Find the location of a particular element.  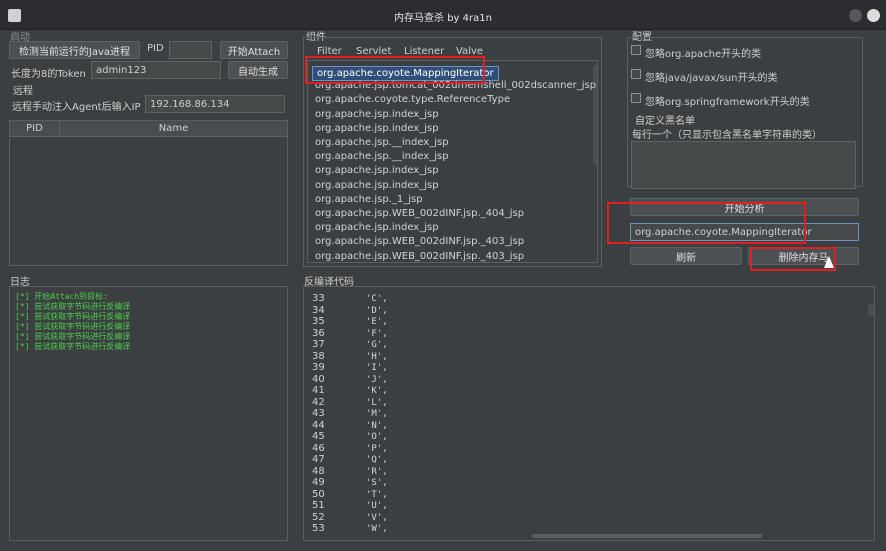

code-line-number: 34 is located at coordinates (318, 310).